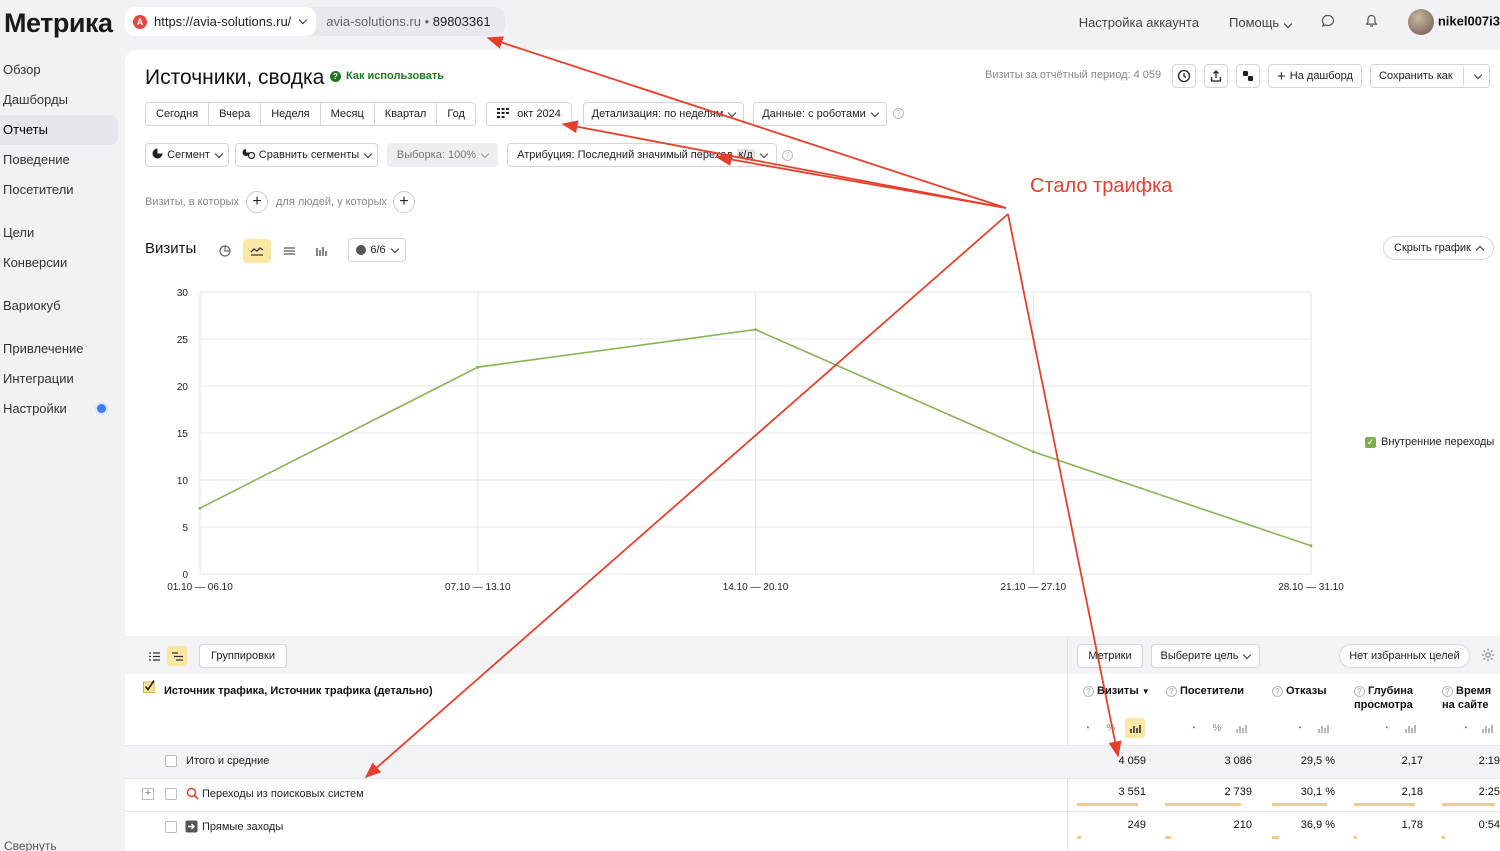 This screenshot has width=1500, height=851. What do you see at coordinates (1471, 698) in the screenshot?
I see `column-header-time: ? Время на сайте` at bounding box center [1471, 698].